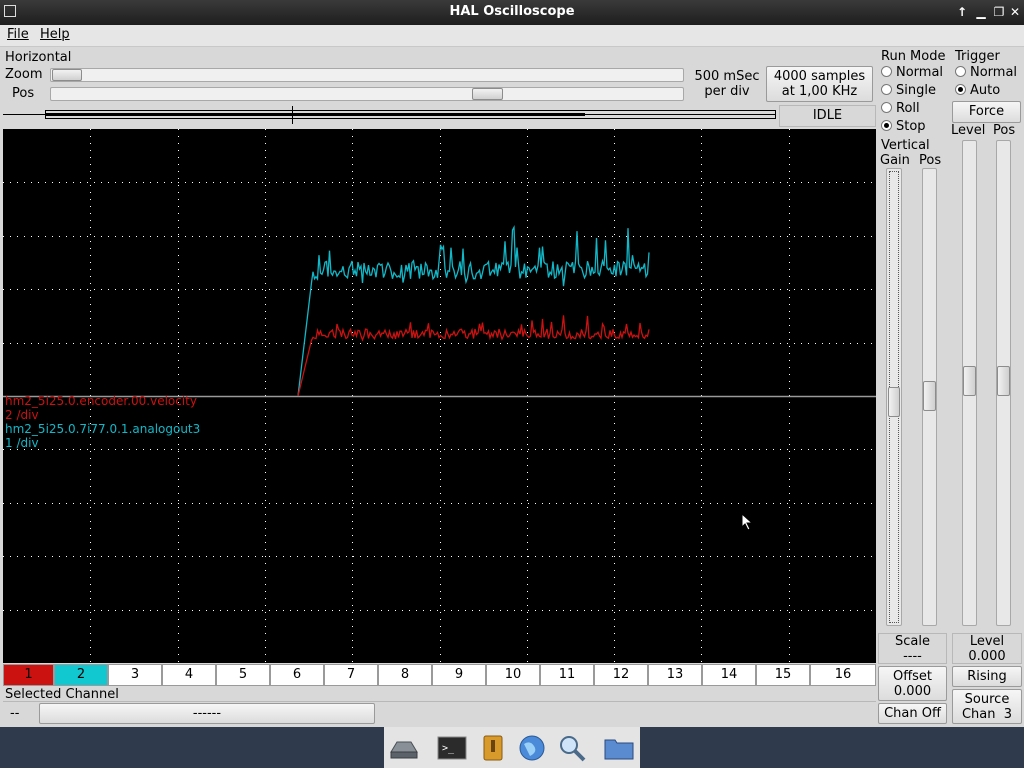 Image resolution: width=1024 pixels, height=768 pixels. I want to click on mouse-cursor-icon, so click(747, 522).